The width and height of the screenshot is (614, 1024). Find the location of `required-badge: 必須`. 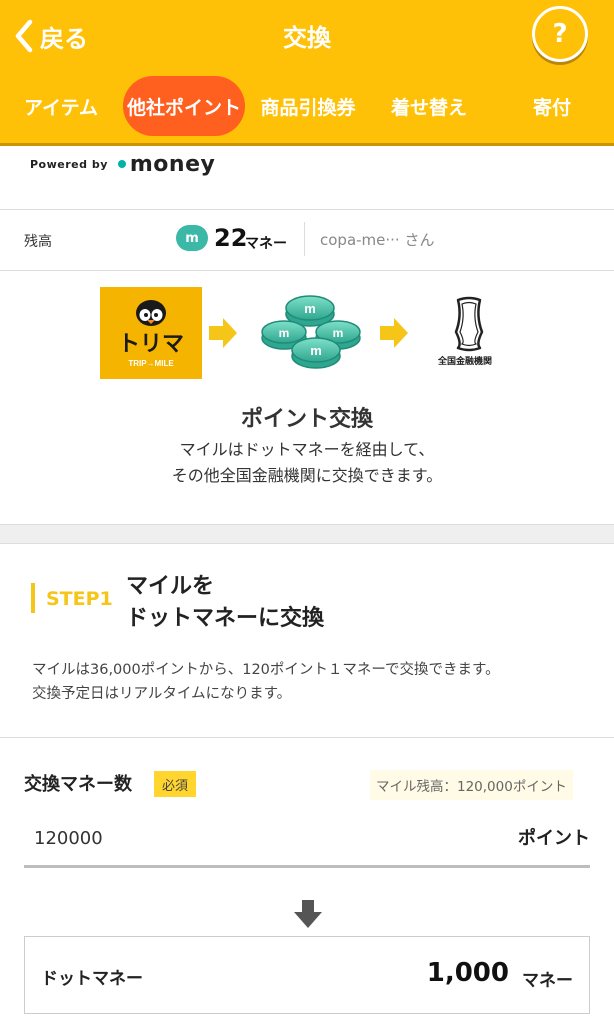

required-badge: 必須 is located at coordinates (175, 784).